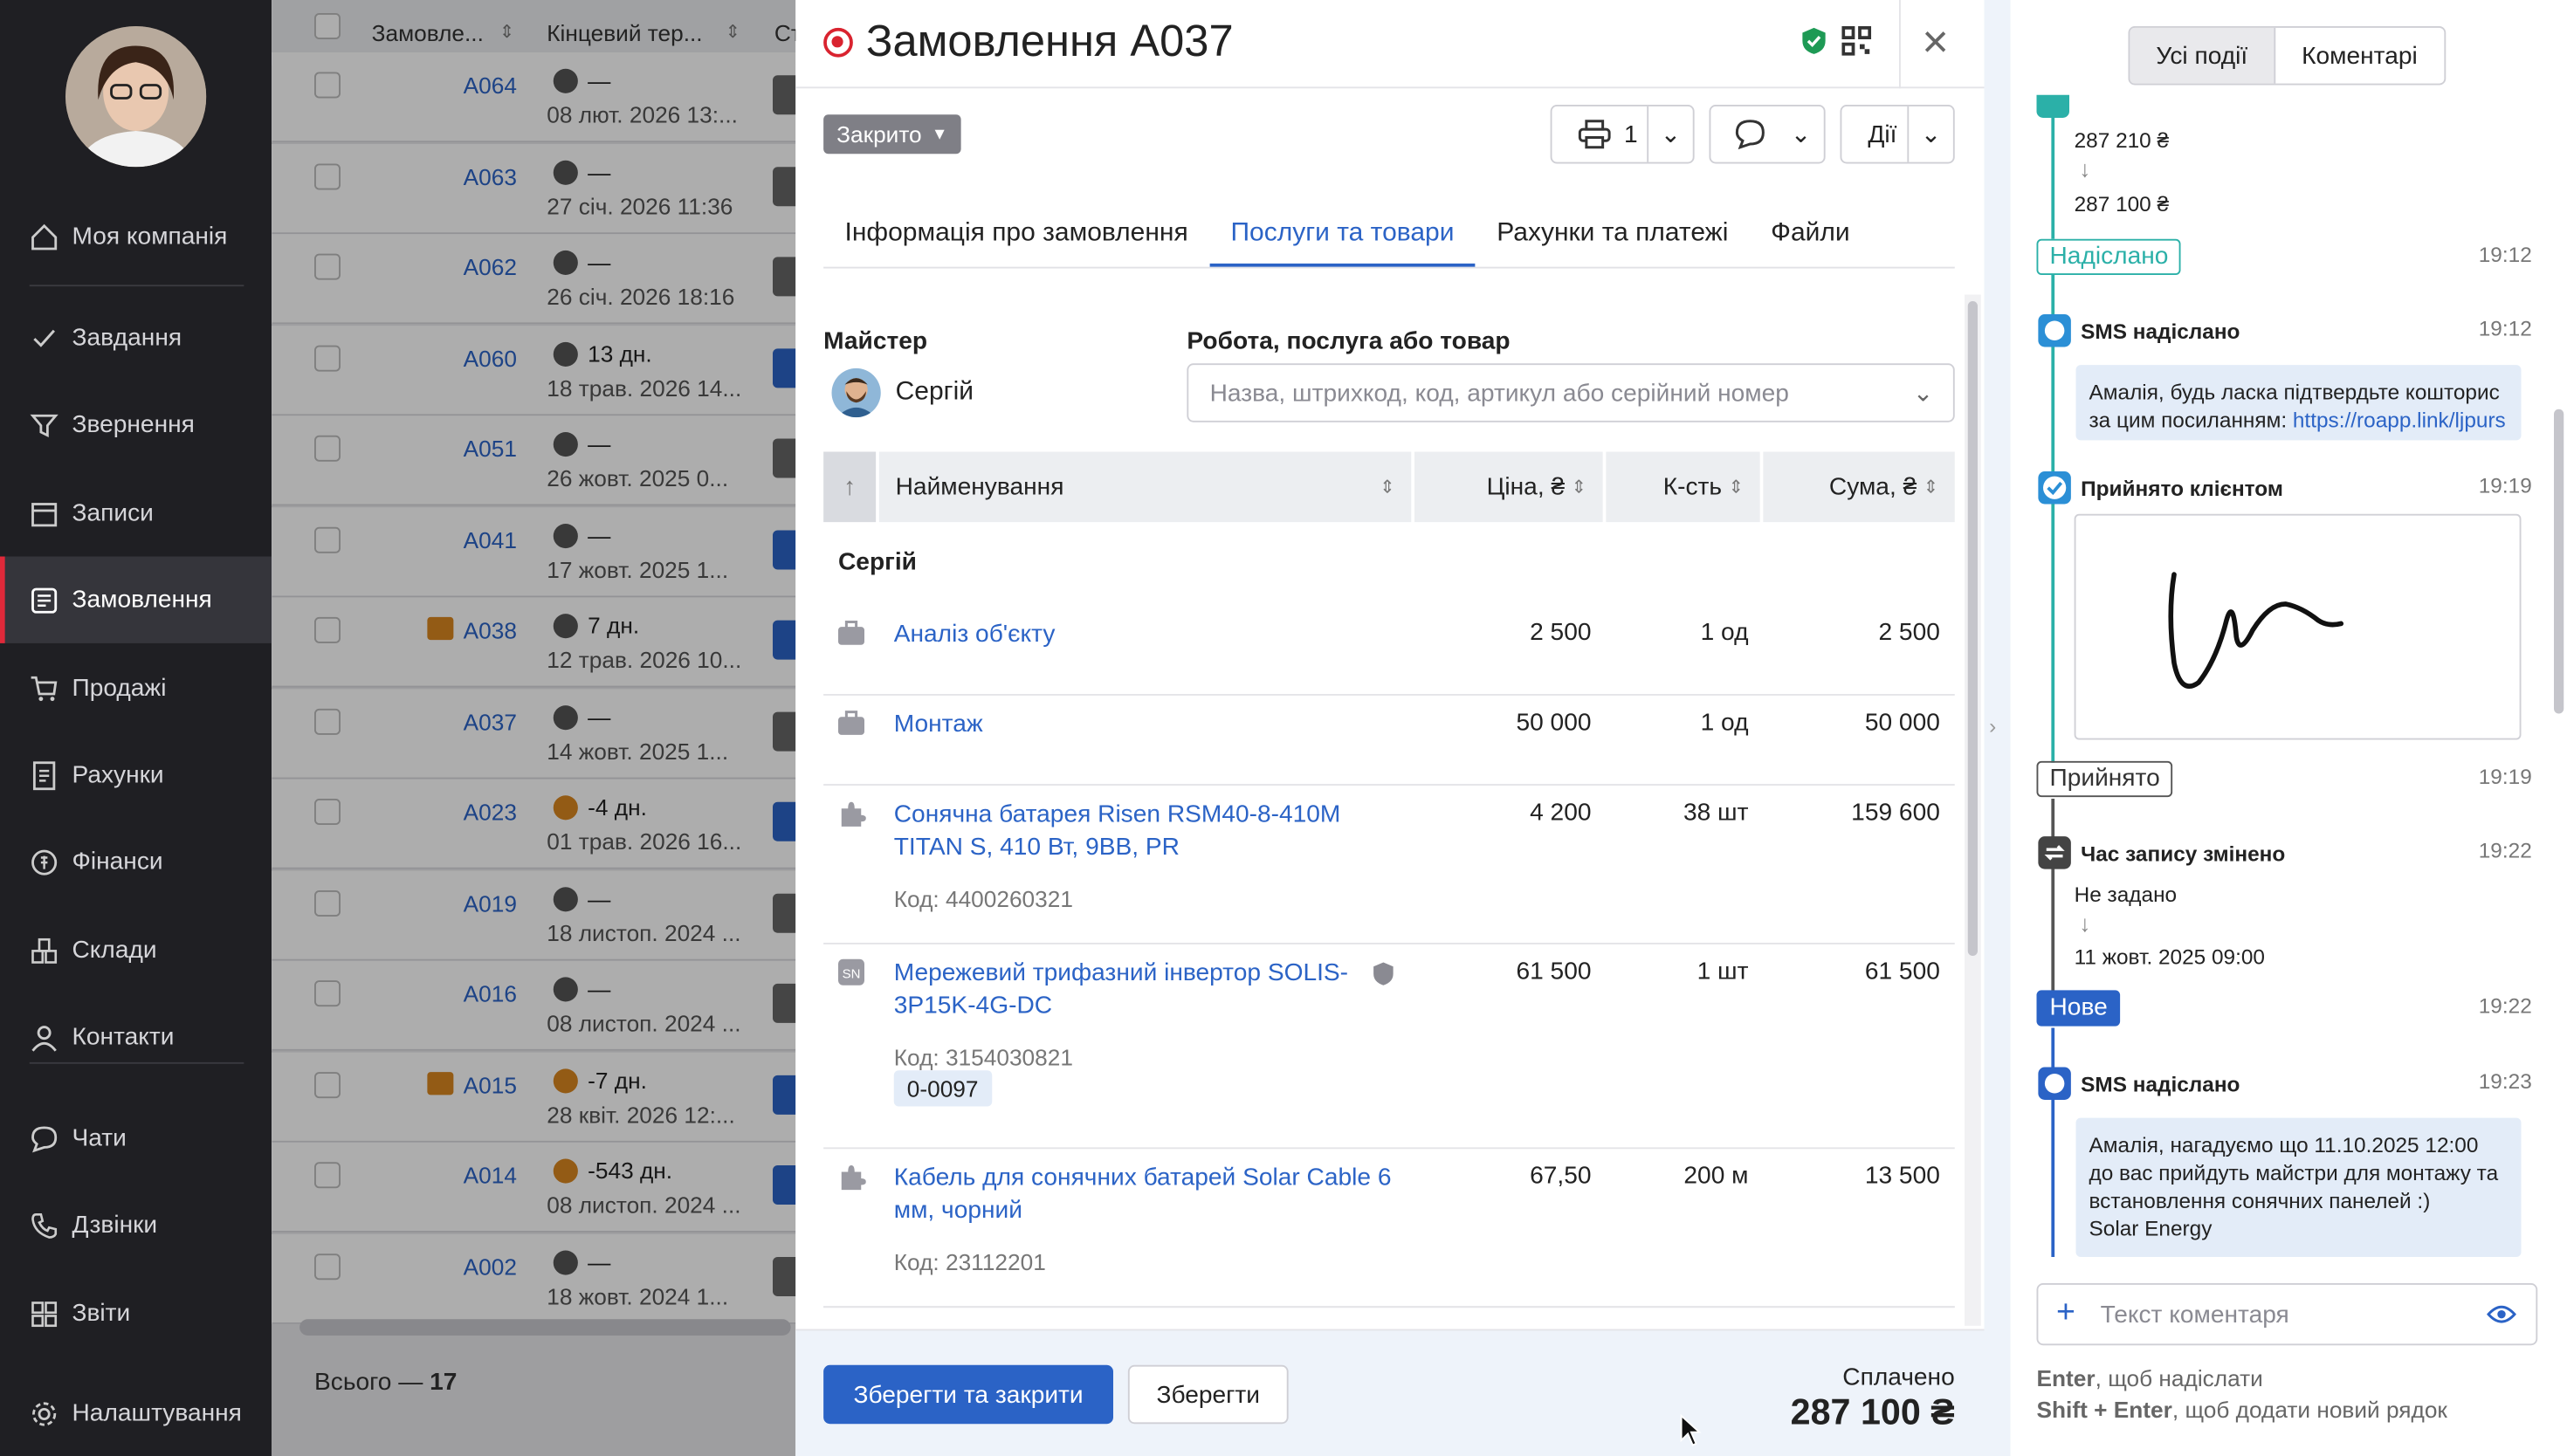 This screenshot has height=1456, width=2567. What do you see at coordinates (2298, 626) in the screenshot?
I see `signature-image` at bounding box center [2298, 626].